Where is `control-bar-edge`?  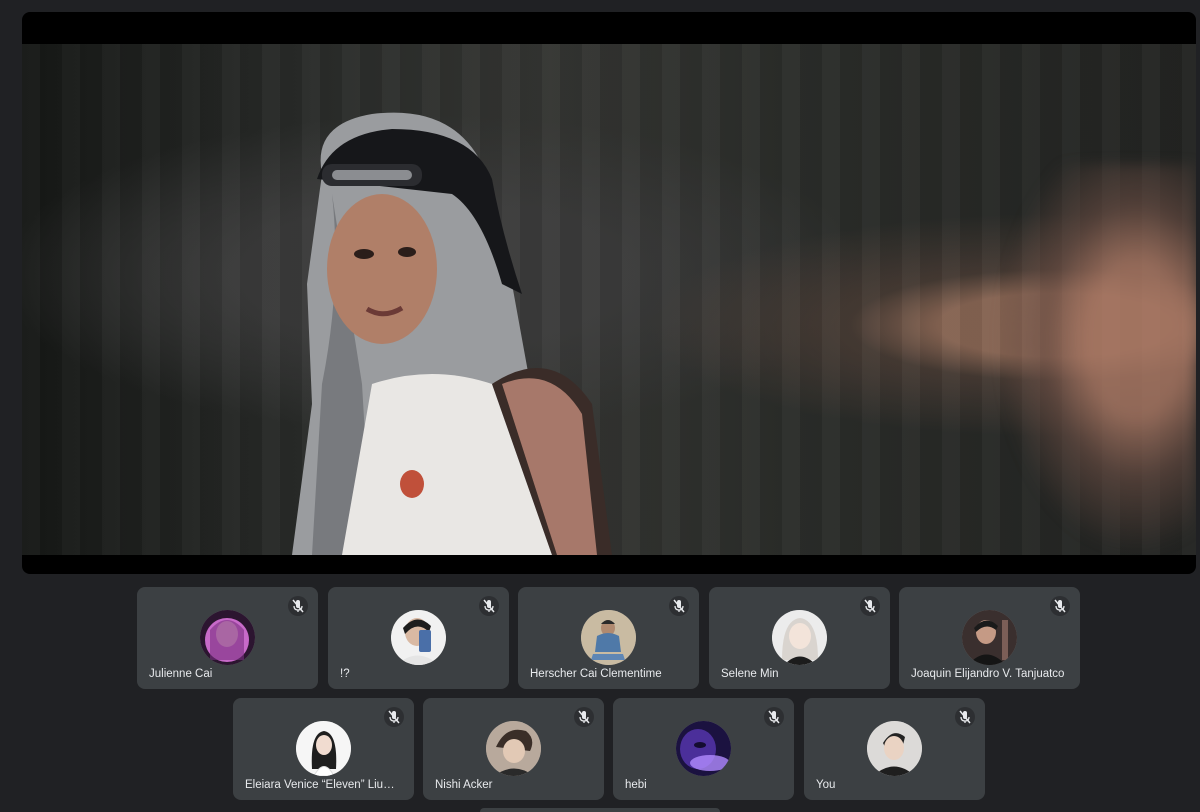 control-bar-edge is located at coordinates (600, 810).